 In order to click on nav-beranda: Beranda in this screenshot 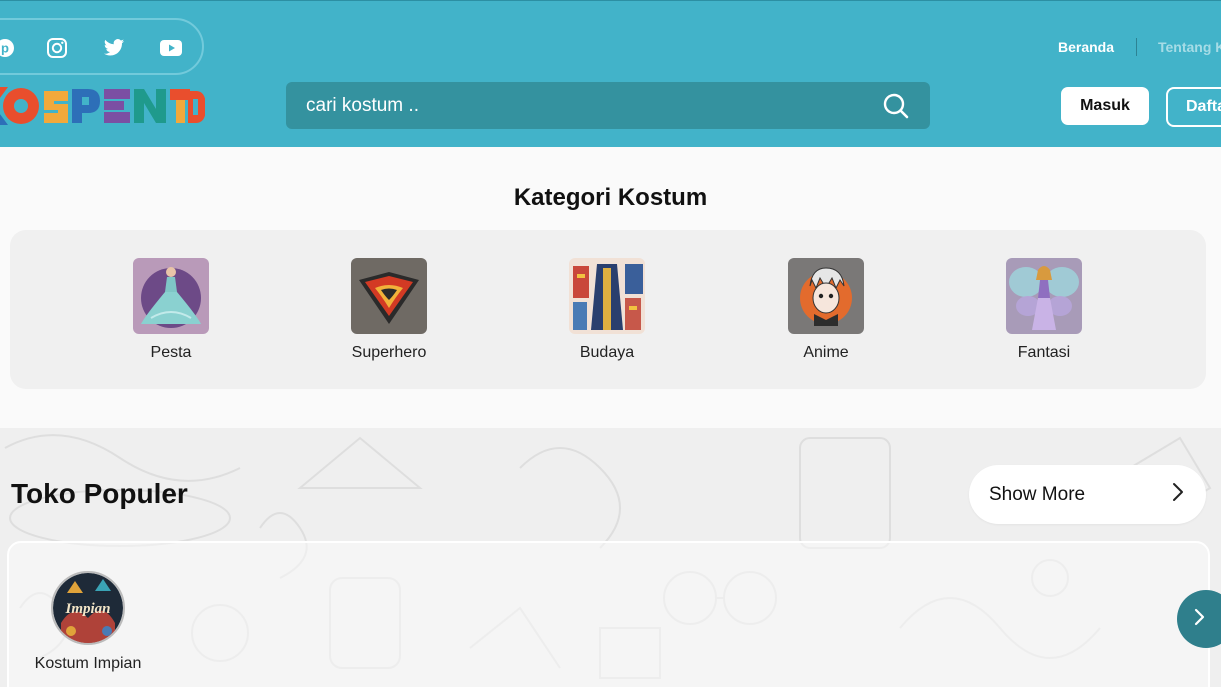, I will do `click(1086, 47)`.